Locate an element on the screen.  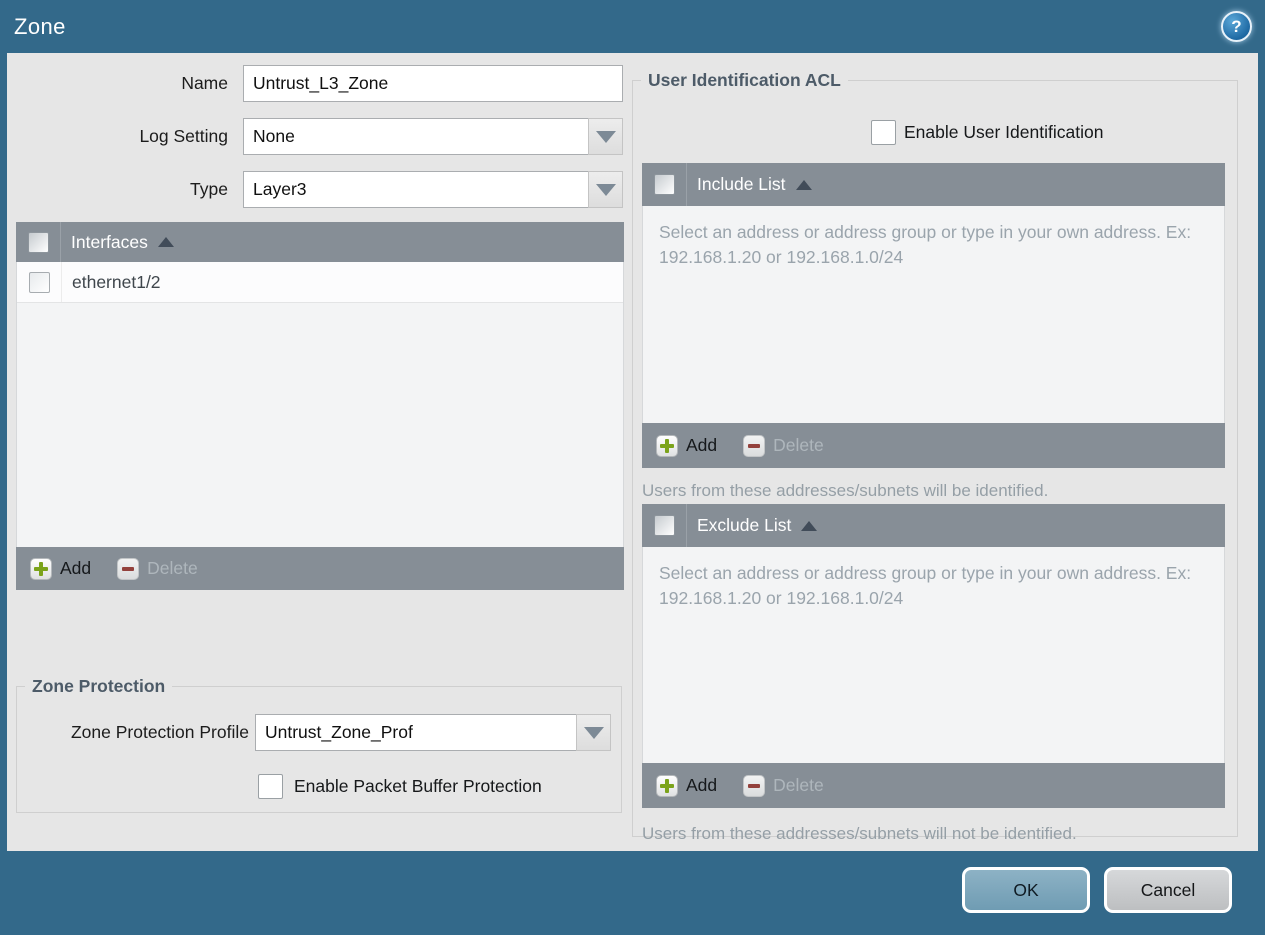
exclude-select-all-cell is located at coordinates (664, 525).